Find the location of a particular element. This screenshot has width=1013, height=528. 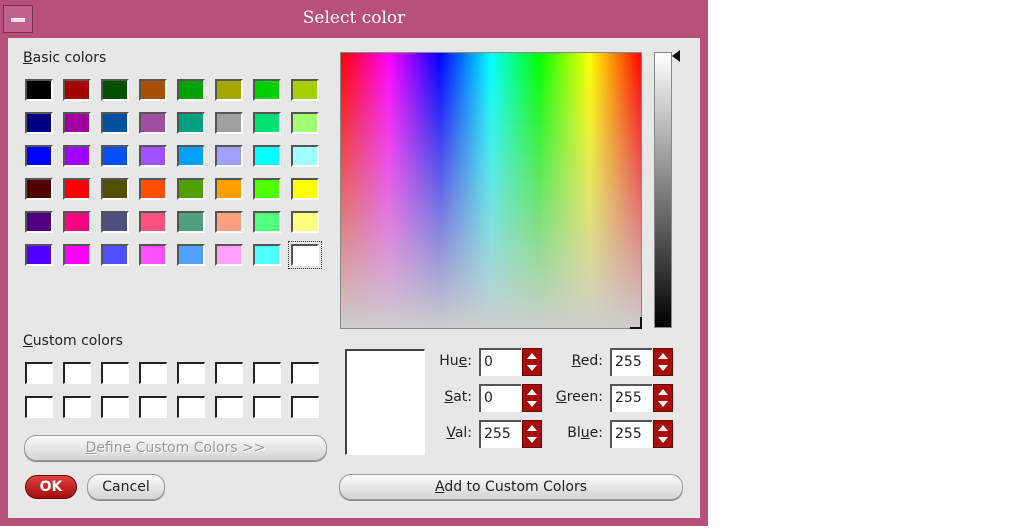

hue-spin-arrows is located at coordinates (532, 362).